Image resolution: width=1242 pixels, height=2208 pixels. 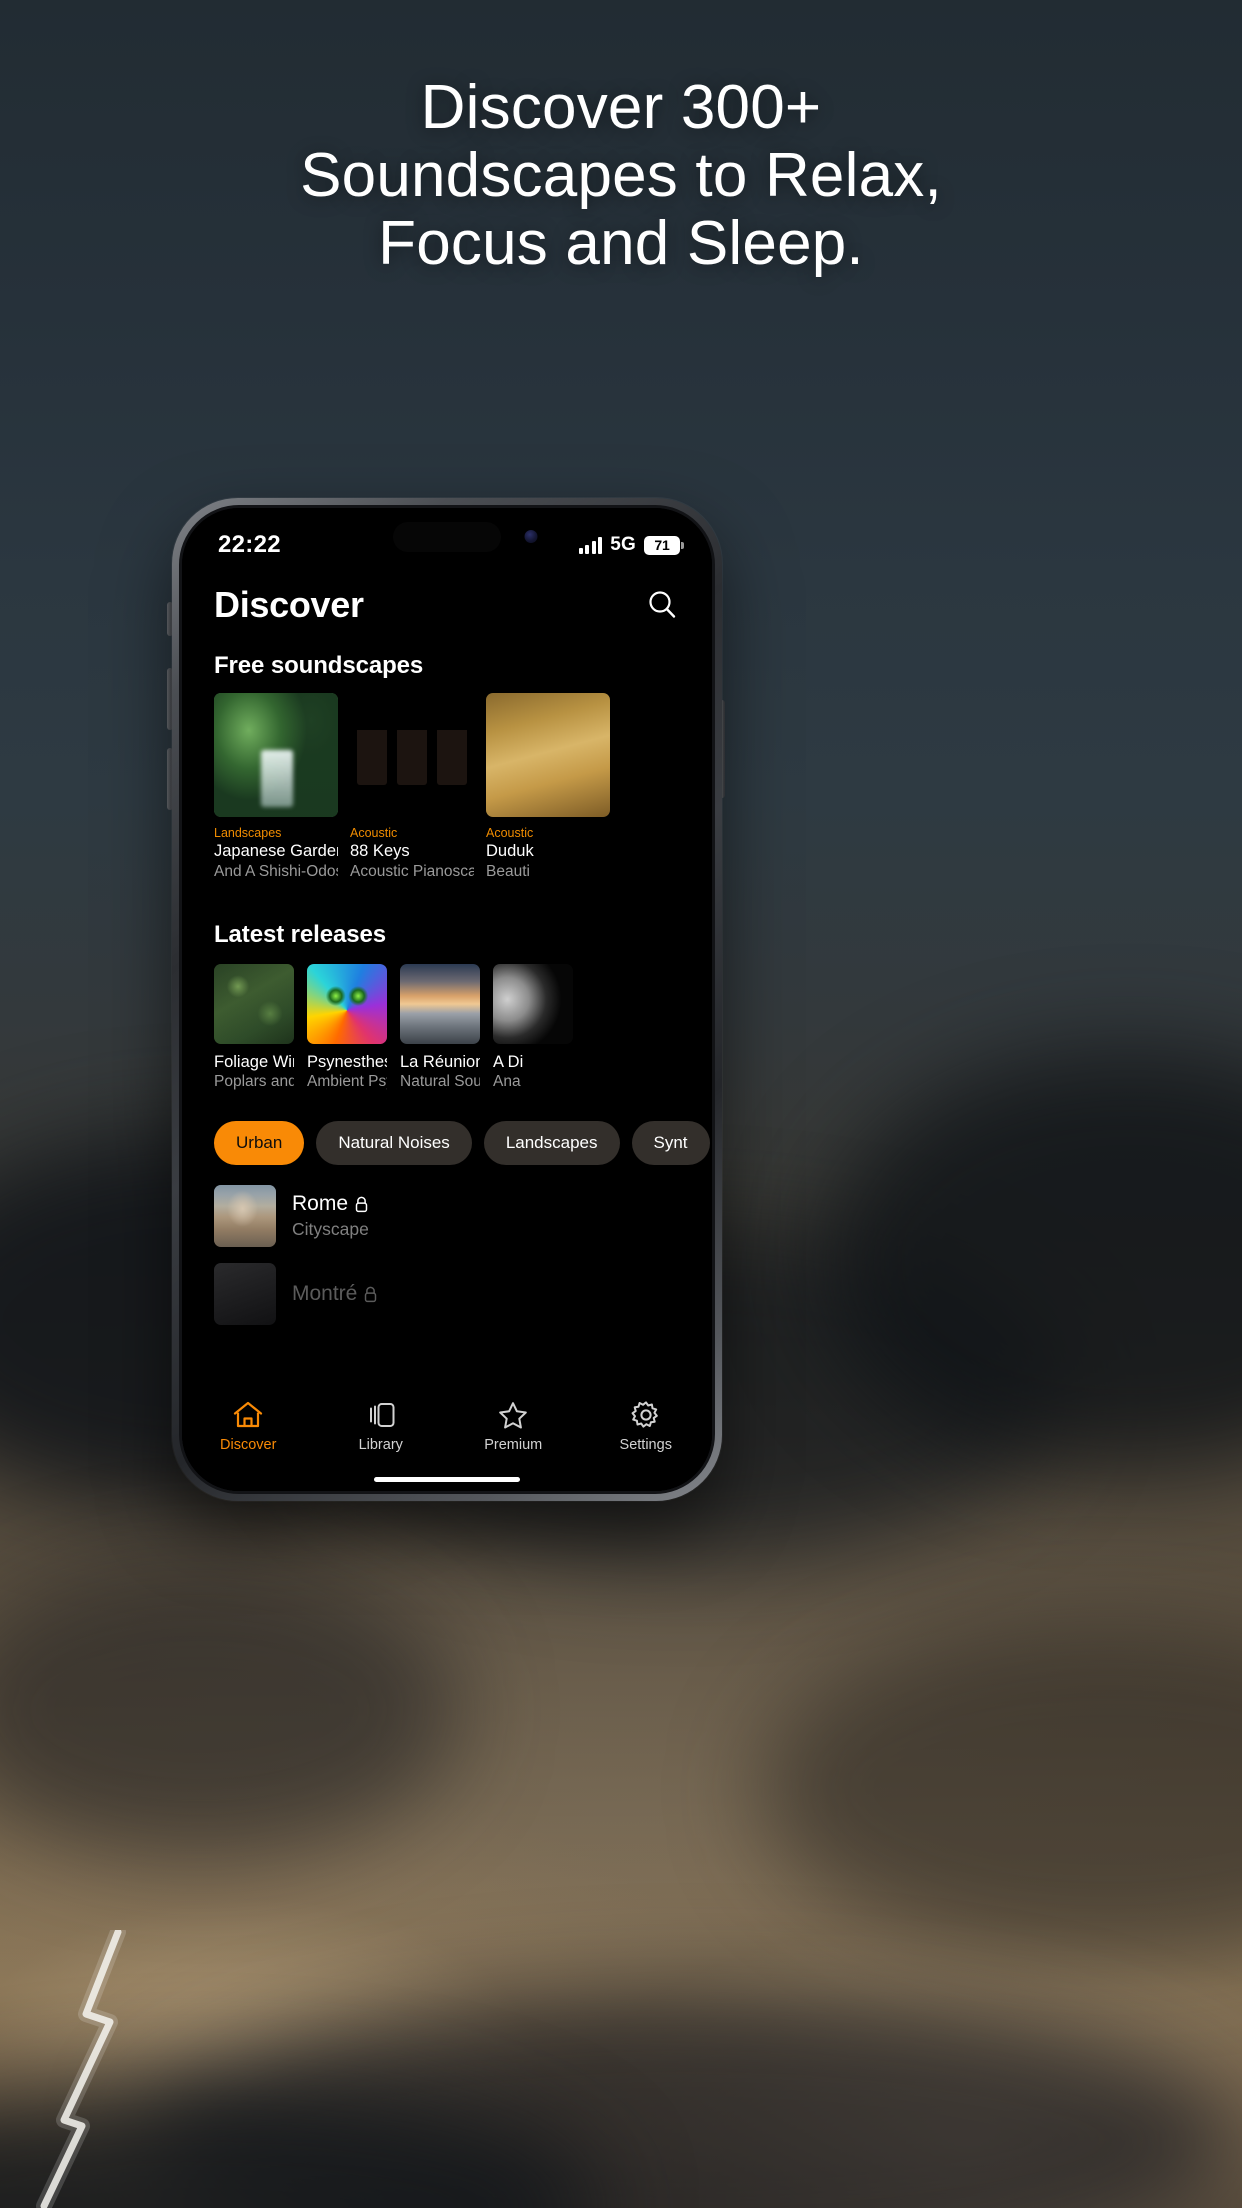 I want to click on soundscape-card: Acoustic Duduk Beauti, so click(x=548, y=787).